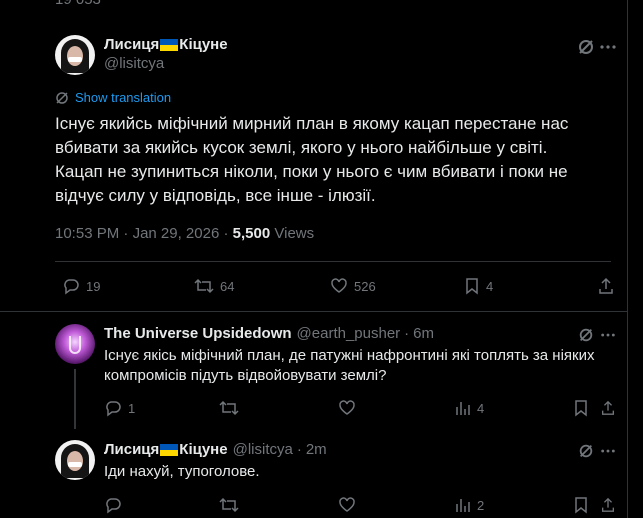 The image size is (643, 518). Describe the element at coordinates (198, 333) in the screenshot. I see `display-name: The Universe Upsidedown` at that location.